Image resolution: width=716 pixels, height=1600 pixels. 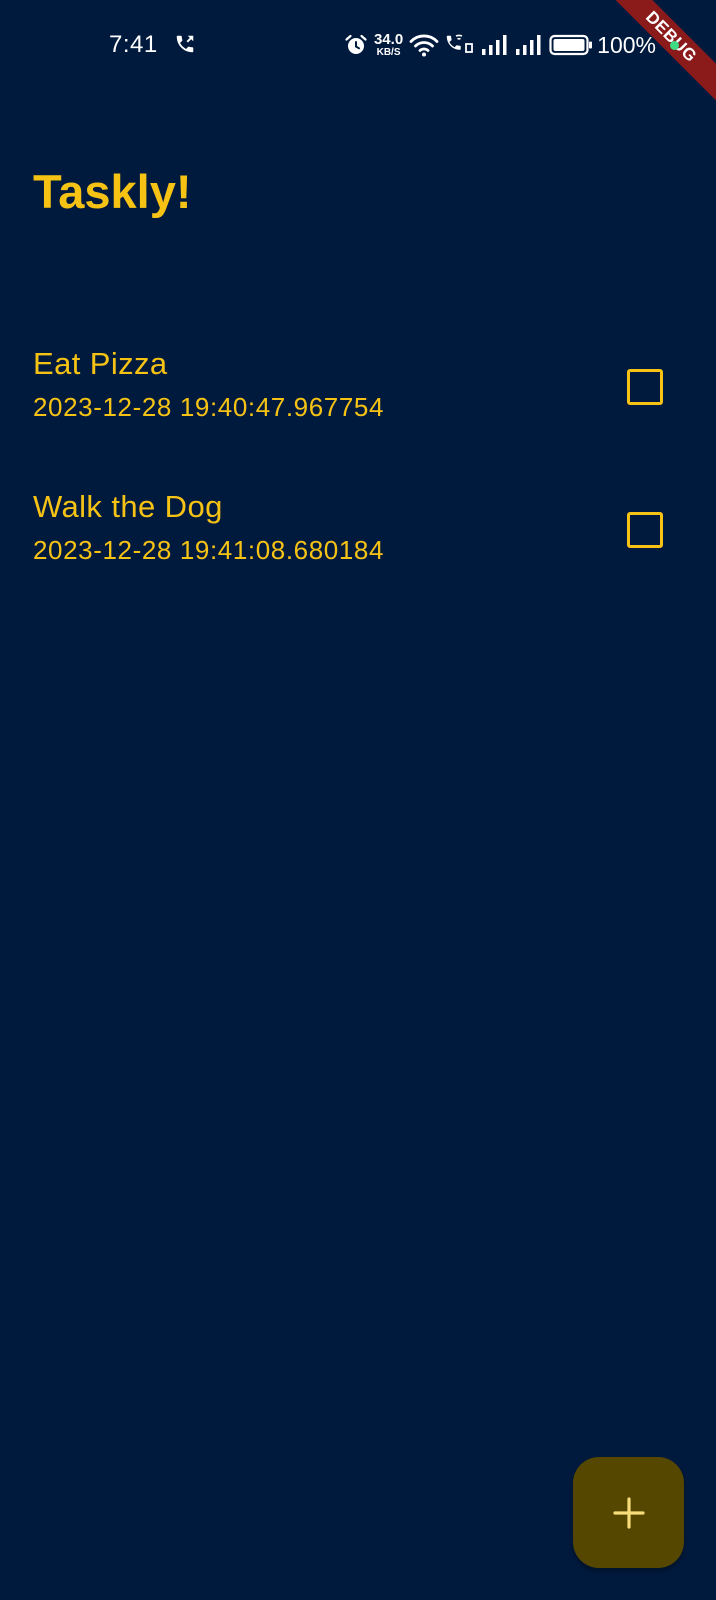 I want to click on plus-icon, so click(x=628, y=1512).